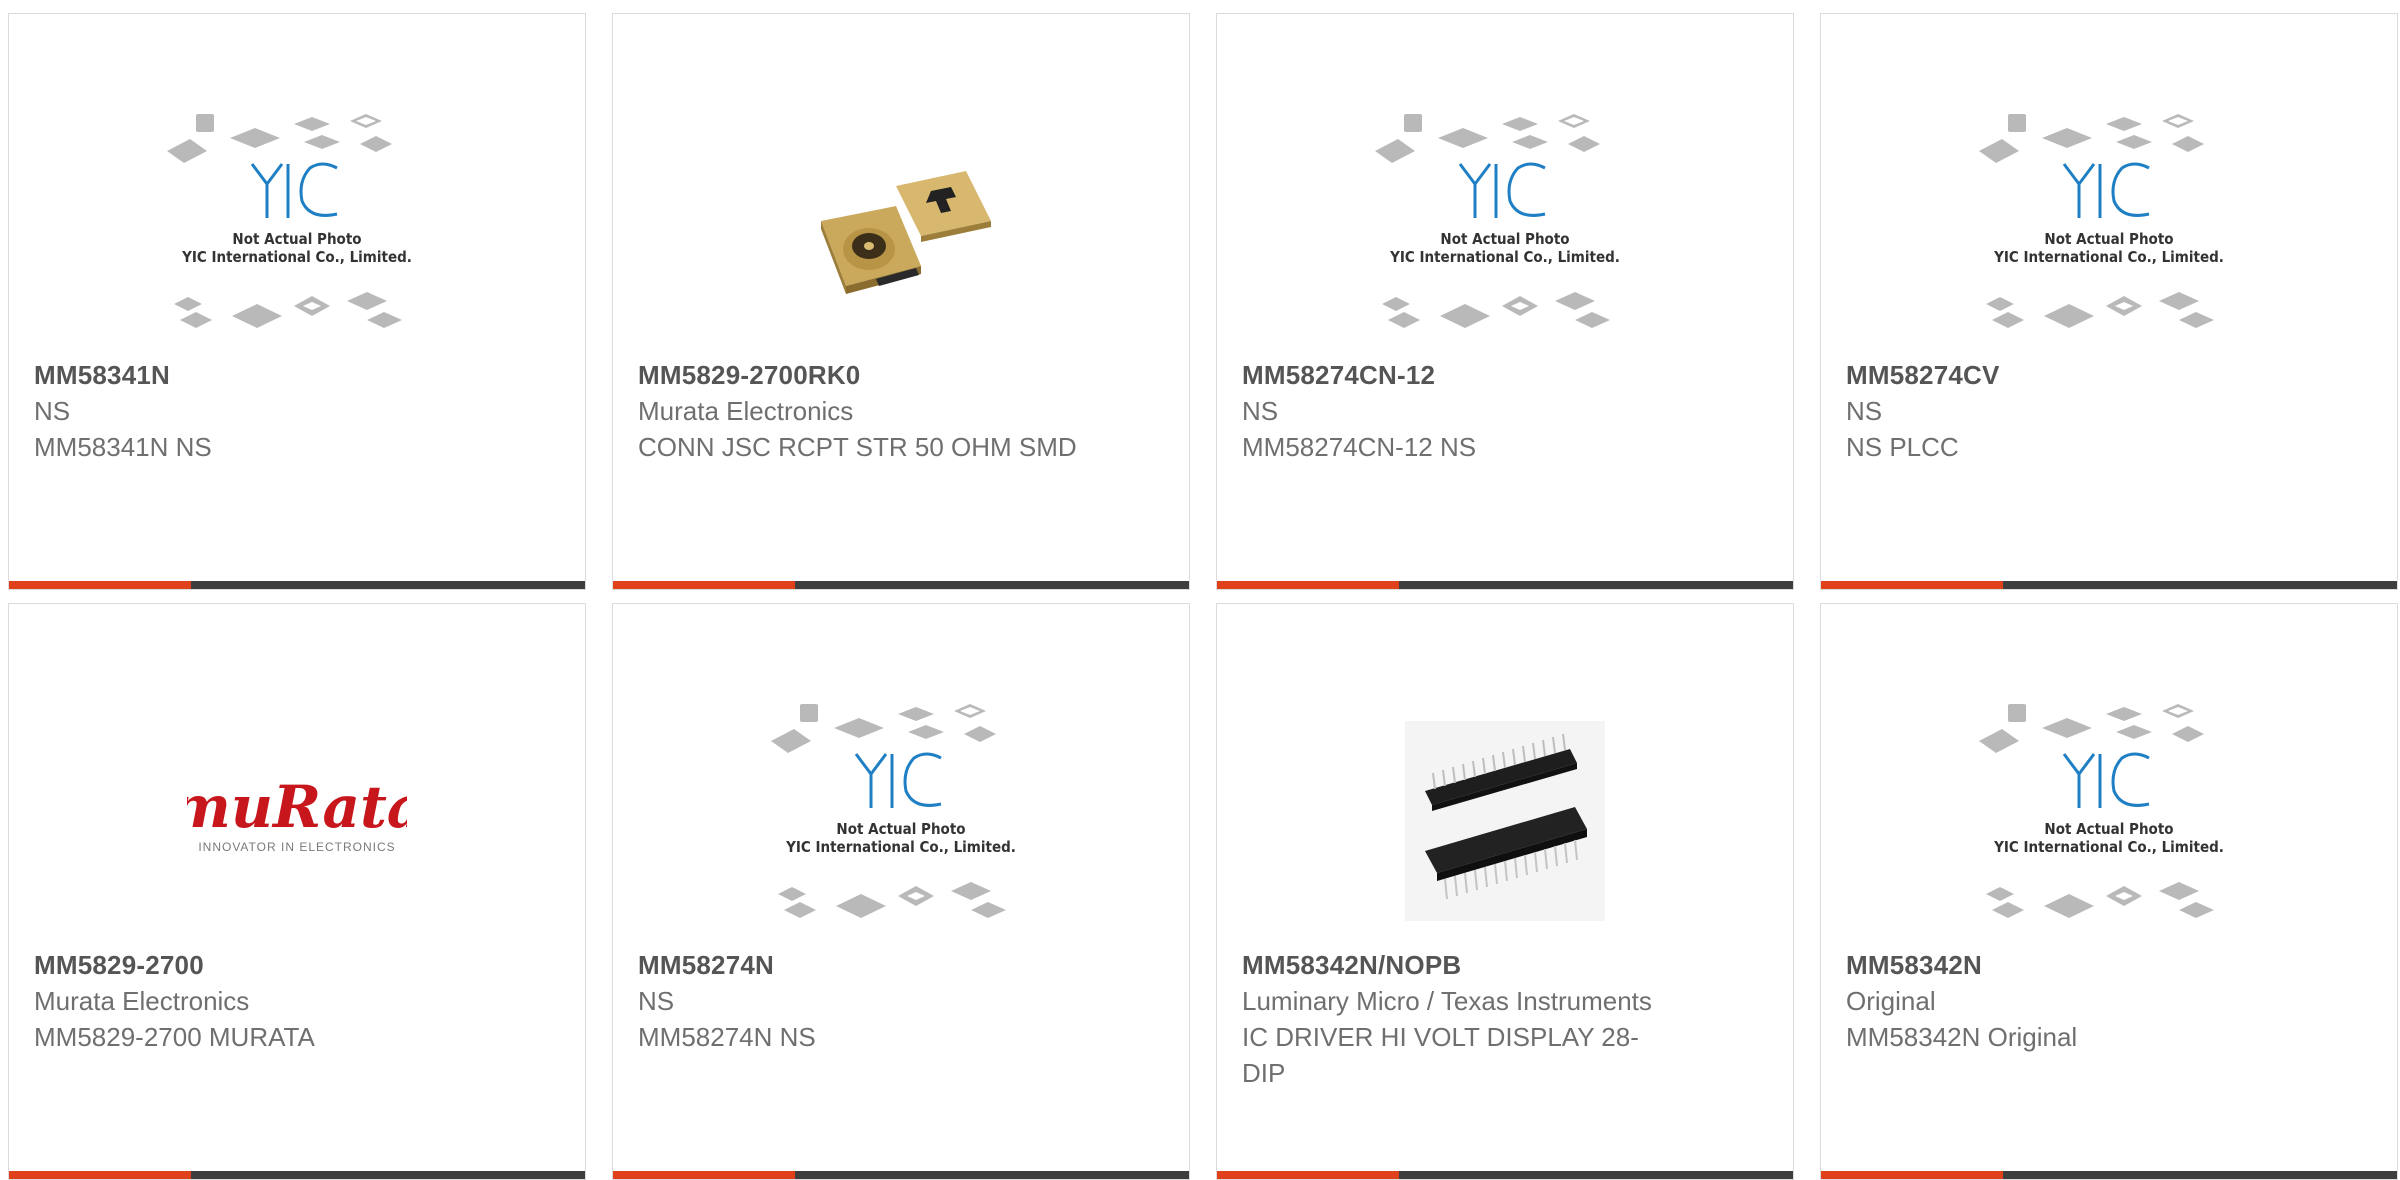 This screenshot has width=2400, height=1180. Describe the element at coordinates (1447, 1001) in the screenshot. I see `manufacturer: Luminary Micro / Texas Instruments` at that location.